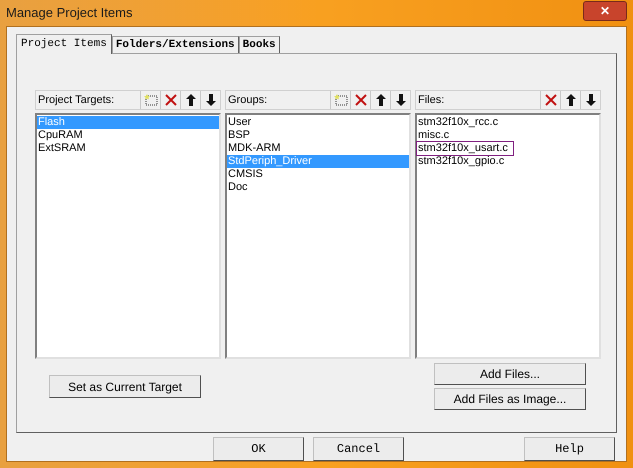 The width and height of the screenshot is (633, 468). What do you see at coordinates (318, 135) in the screenshot?
I see `list-item: BSP` at bounding box center [318, 135].